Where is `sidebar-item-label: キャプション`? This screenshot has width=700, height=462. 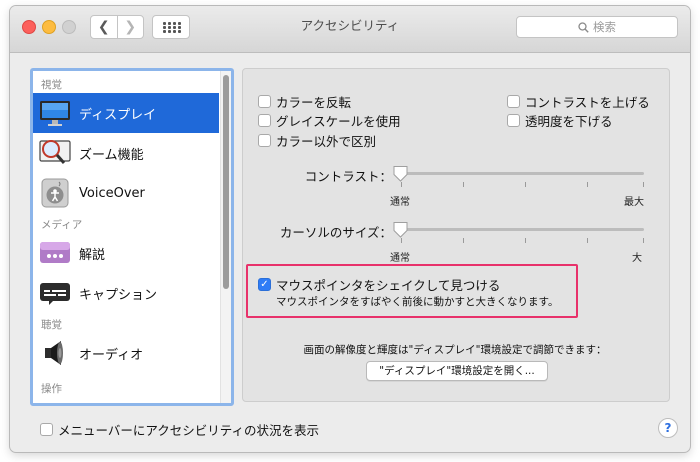
sidebar-item-label: キャプション is located at coordinates (118, 295).